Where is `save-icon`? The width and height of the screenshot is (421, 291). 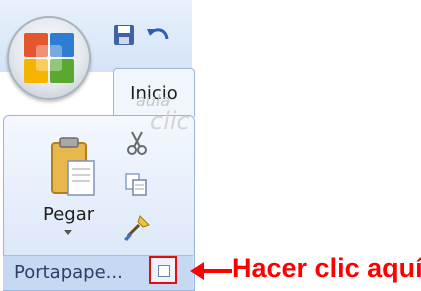 save-icon is located at coordinates (124, 35).